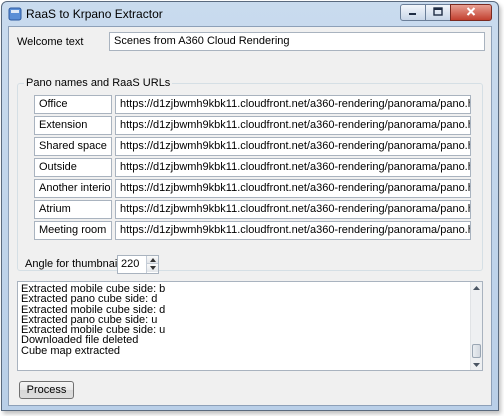 This screenshot has width=504, height=416. I want to click on scroll-down-button, so click(476, 364).